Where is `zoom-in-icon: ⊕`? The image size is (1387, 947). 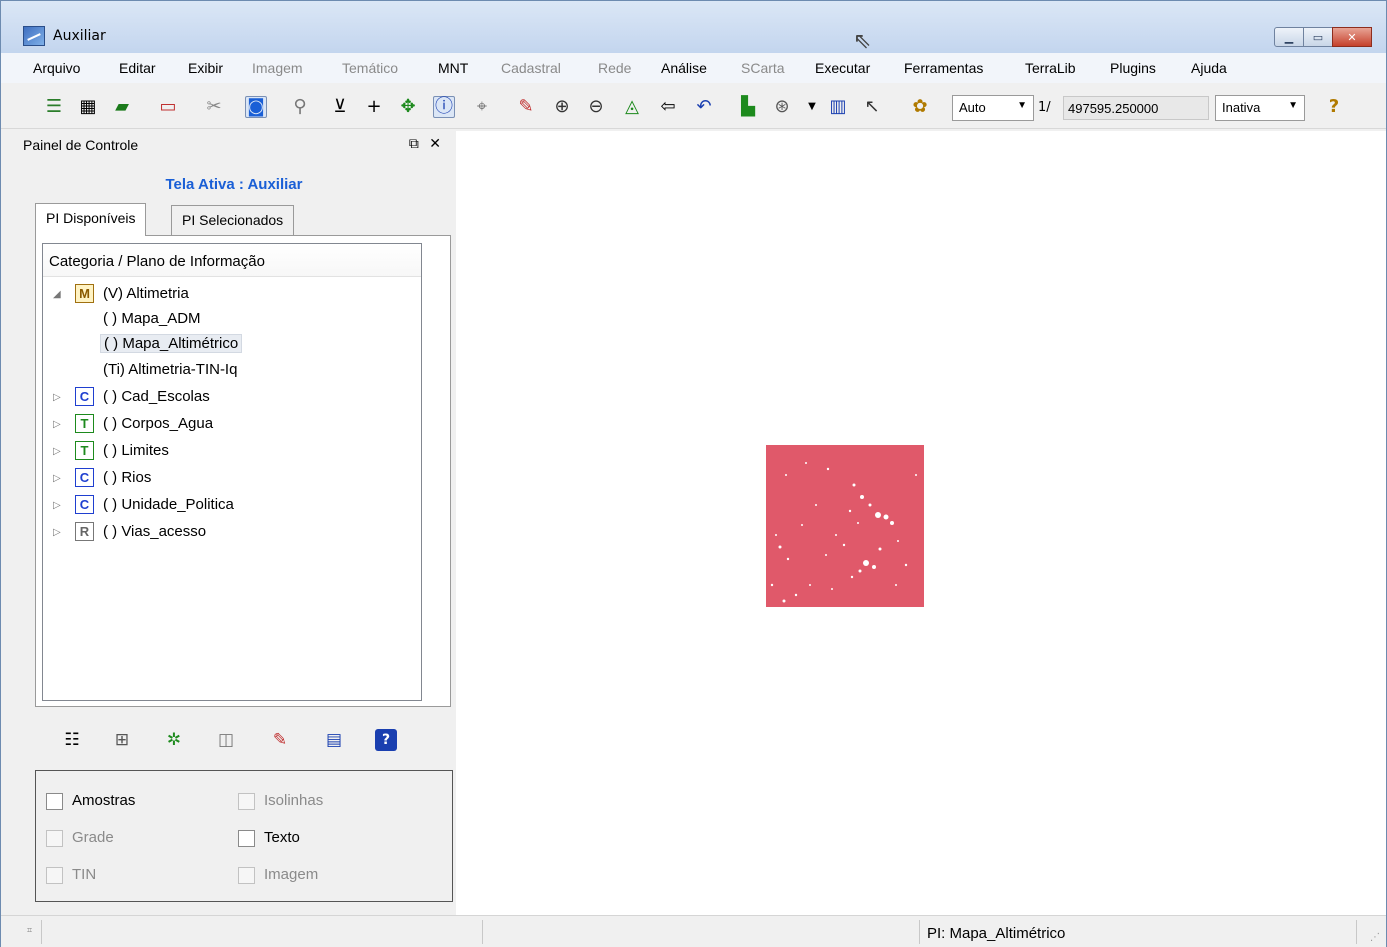 zoom-in-icon: ⊕ is located at coordinates (562, 107).